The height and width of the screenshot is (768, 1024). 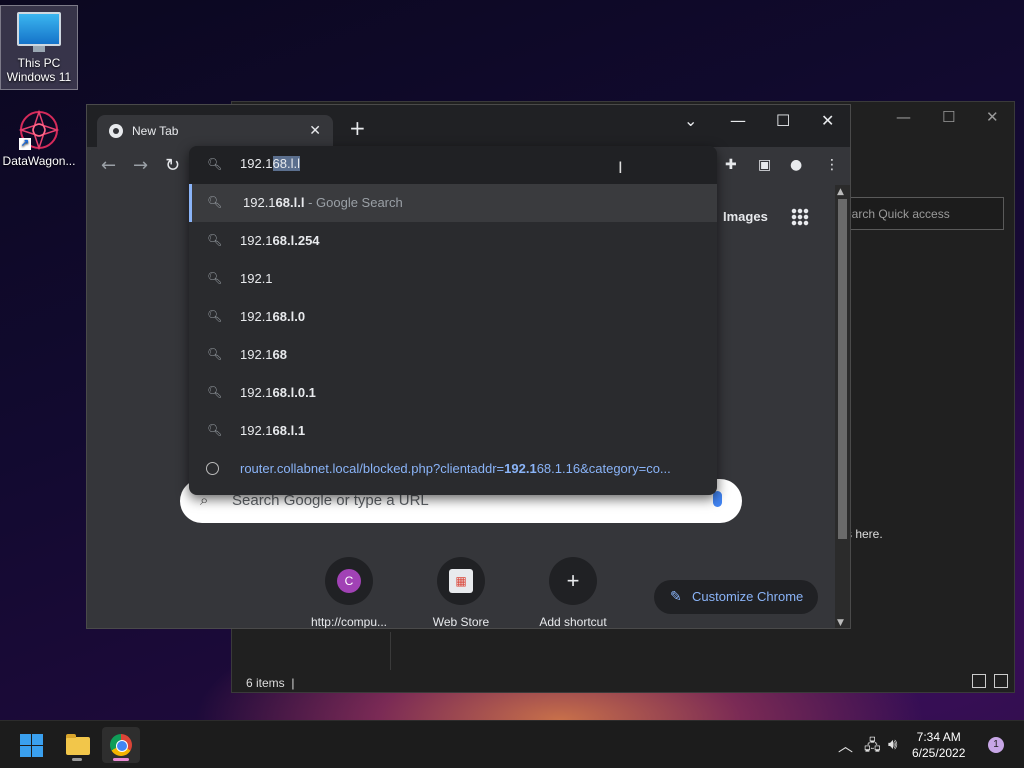 What do you see at coordinates (453, 317) in the screenshot?
I see `suggestion-row: 🔍︎ 192.168.l.0` at bounding box center [453, 317].